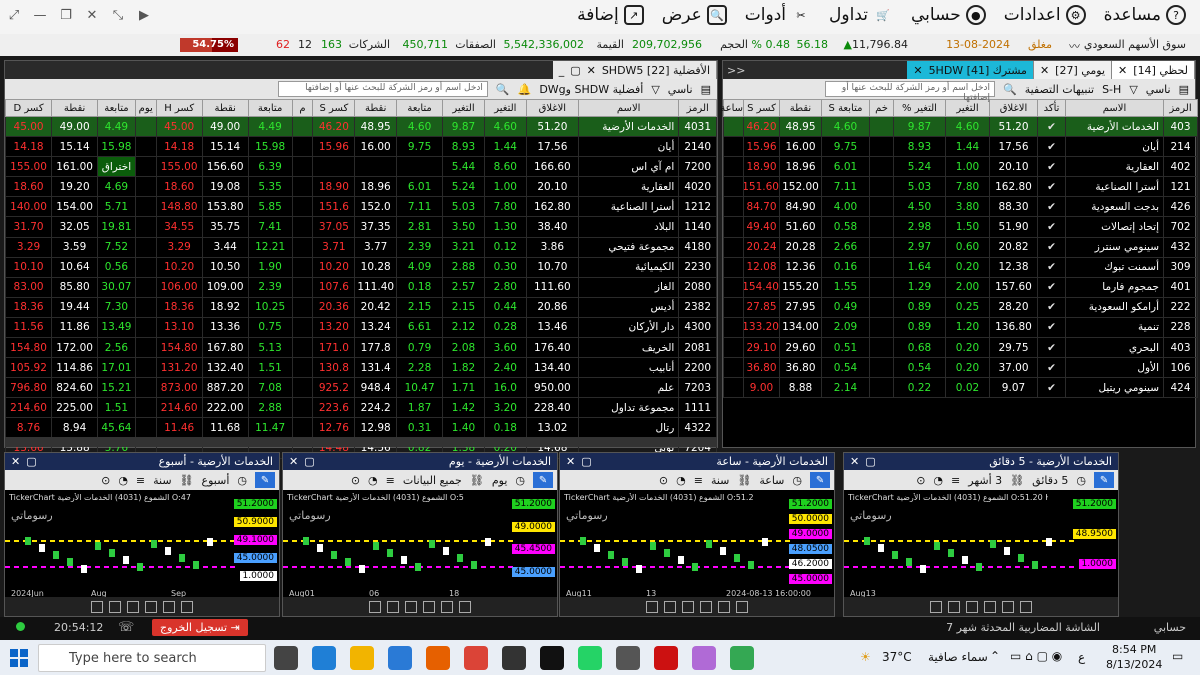 This screenshot has height=675, width=1200. I want to click on alerts-label: أفضلية SHDW وDWg, so click(591, 89).